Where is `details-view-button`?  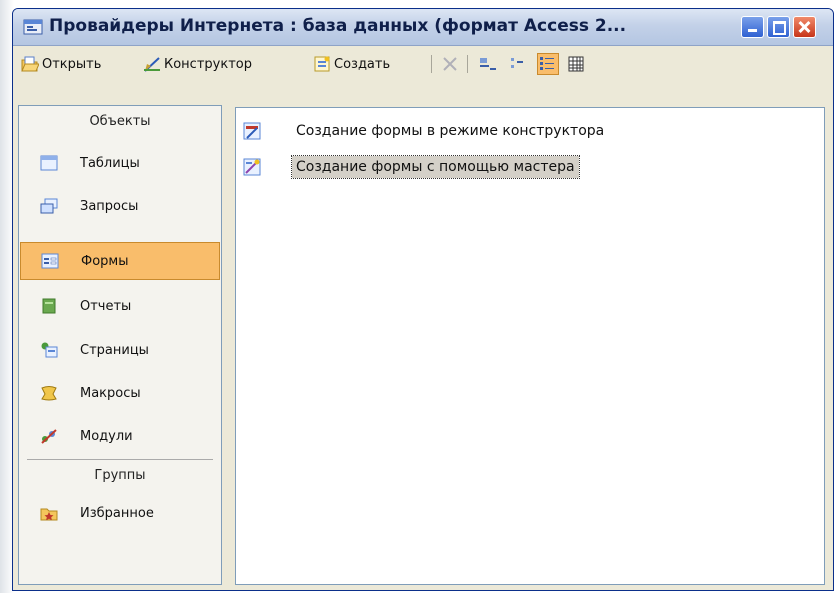
details-view-button is located at coordinates (577, 64).